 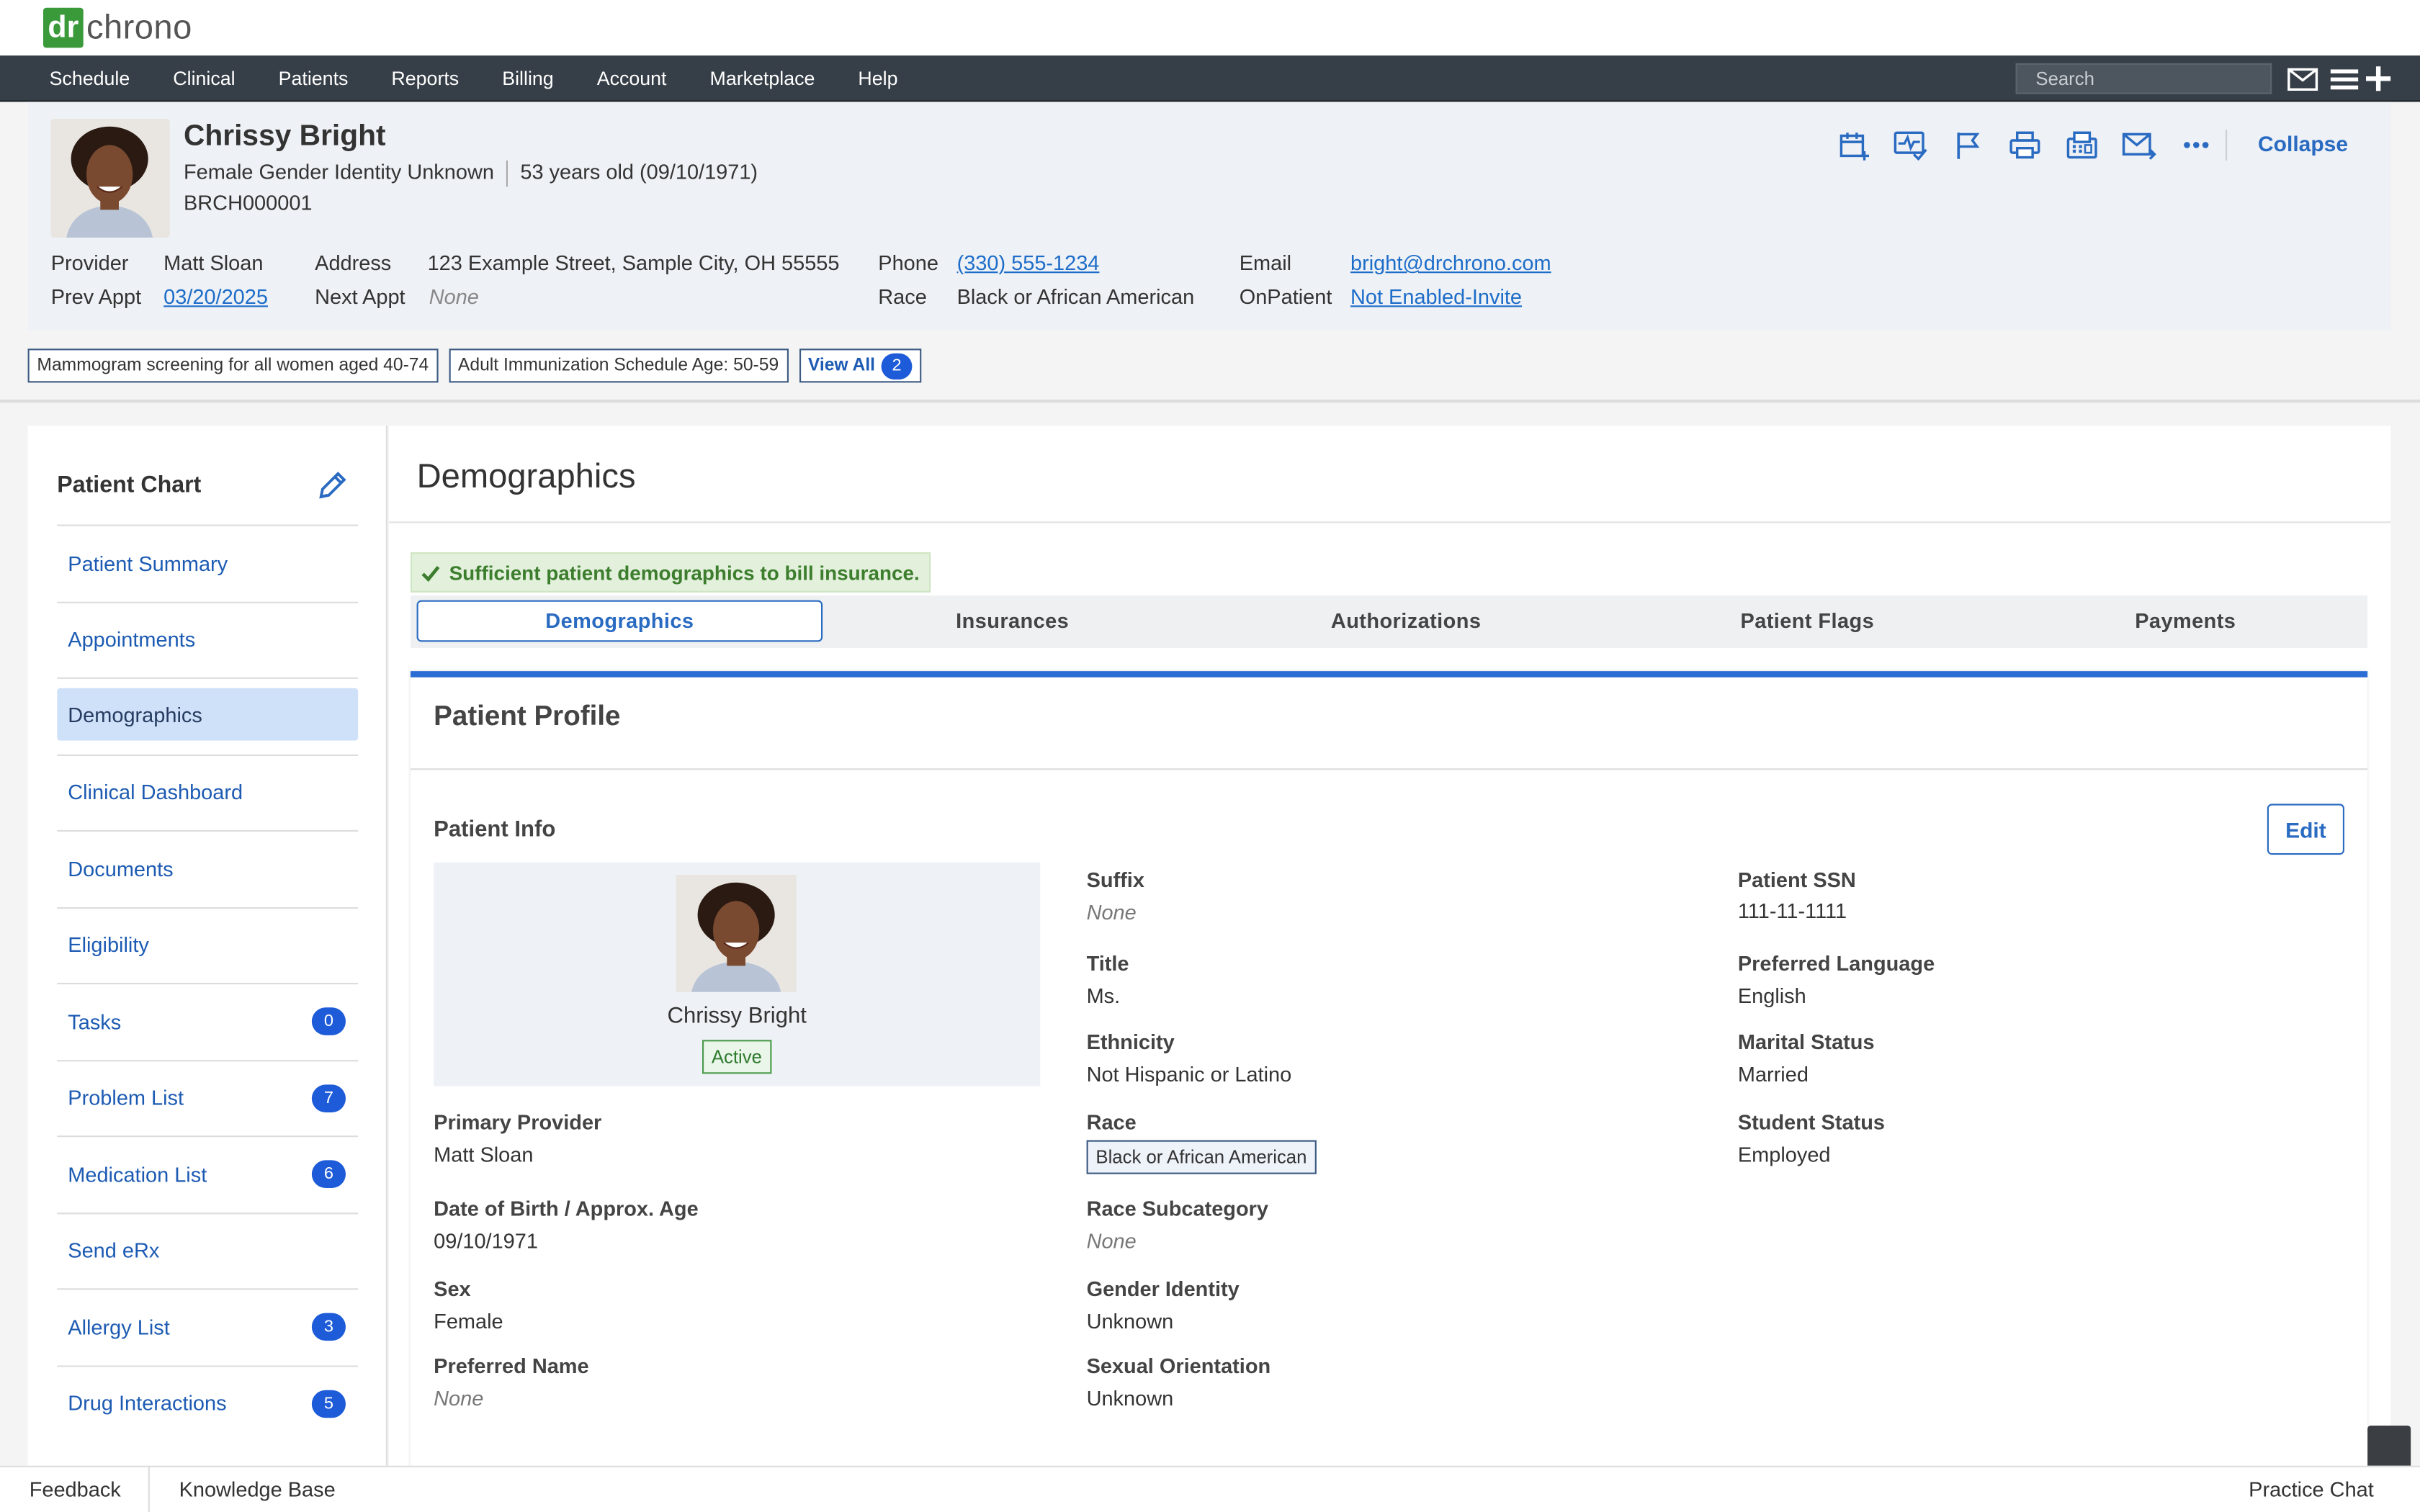 I want to click on field-value: Not Hispanic or Latino, so click(x=1189, y=1074).